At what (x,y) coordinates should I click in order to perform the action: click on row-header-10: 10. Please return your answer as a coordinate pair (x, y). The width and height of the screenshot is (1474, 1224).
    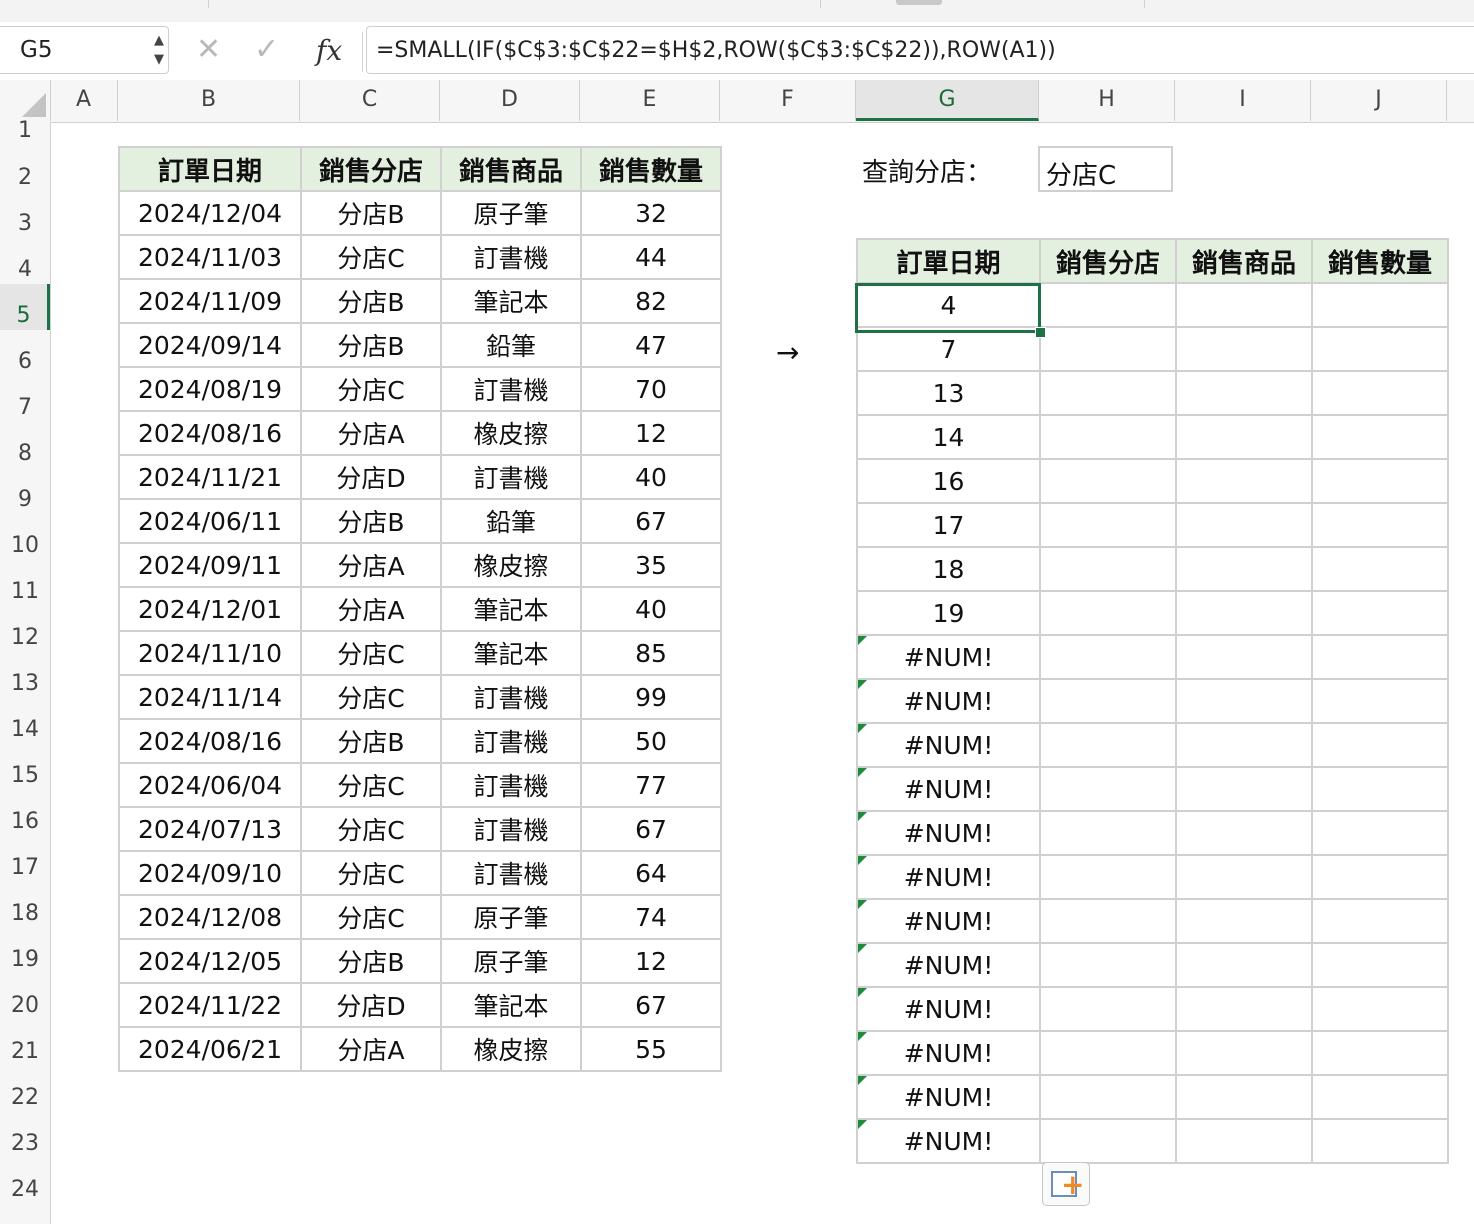
    Looking at the image, I should click on (25, 537).